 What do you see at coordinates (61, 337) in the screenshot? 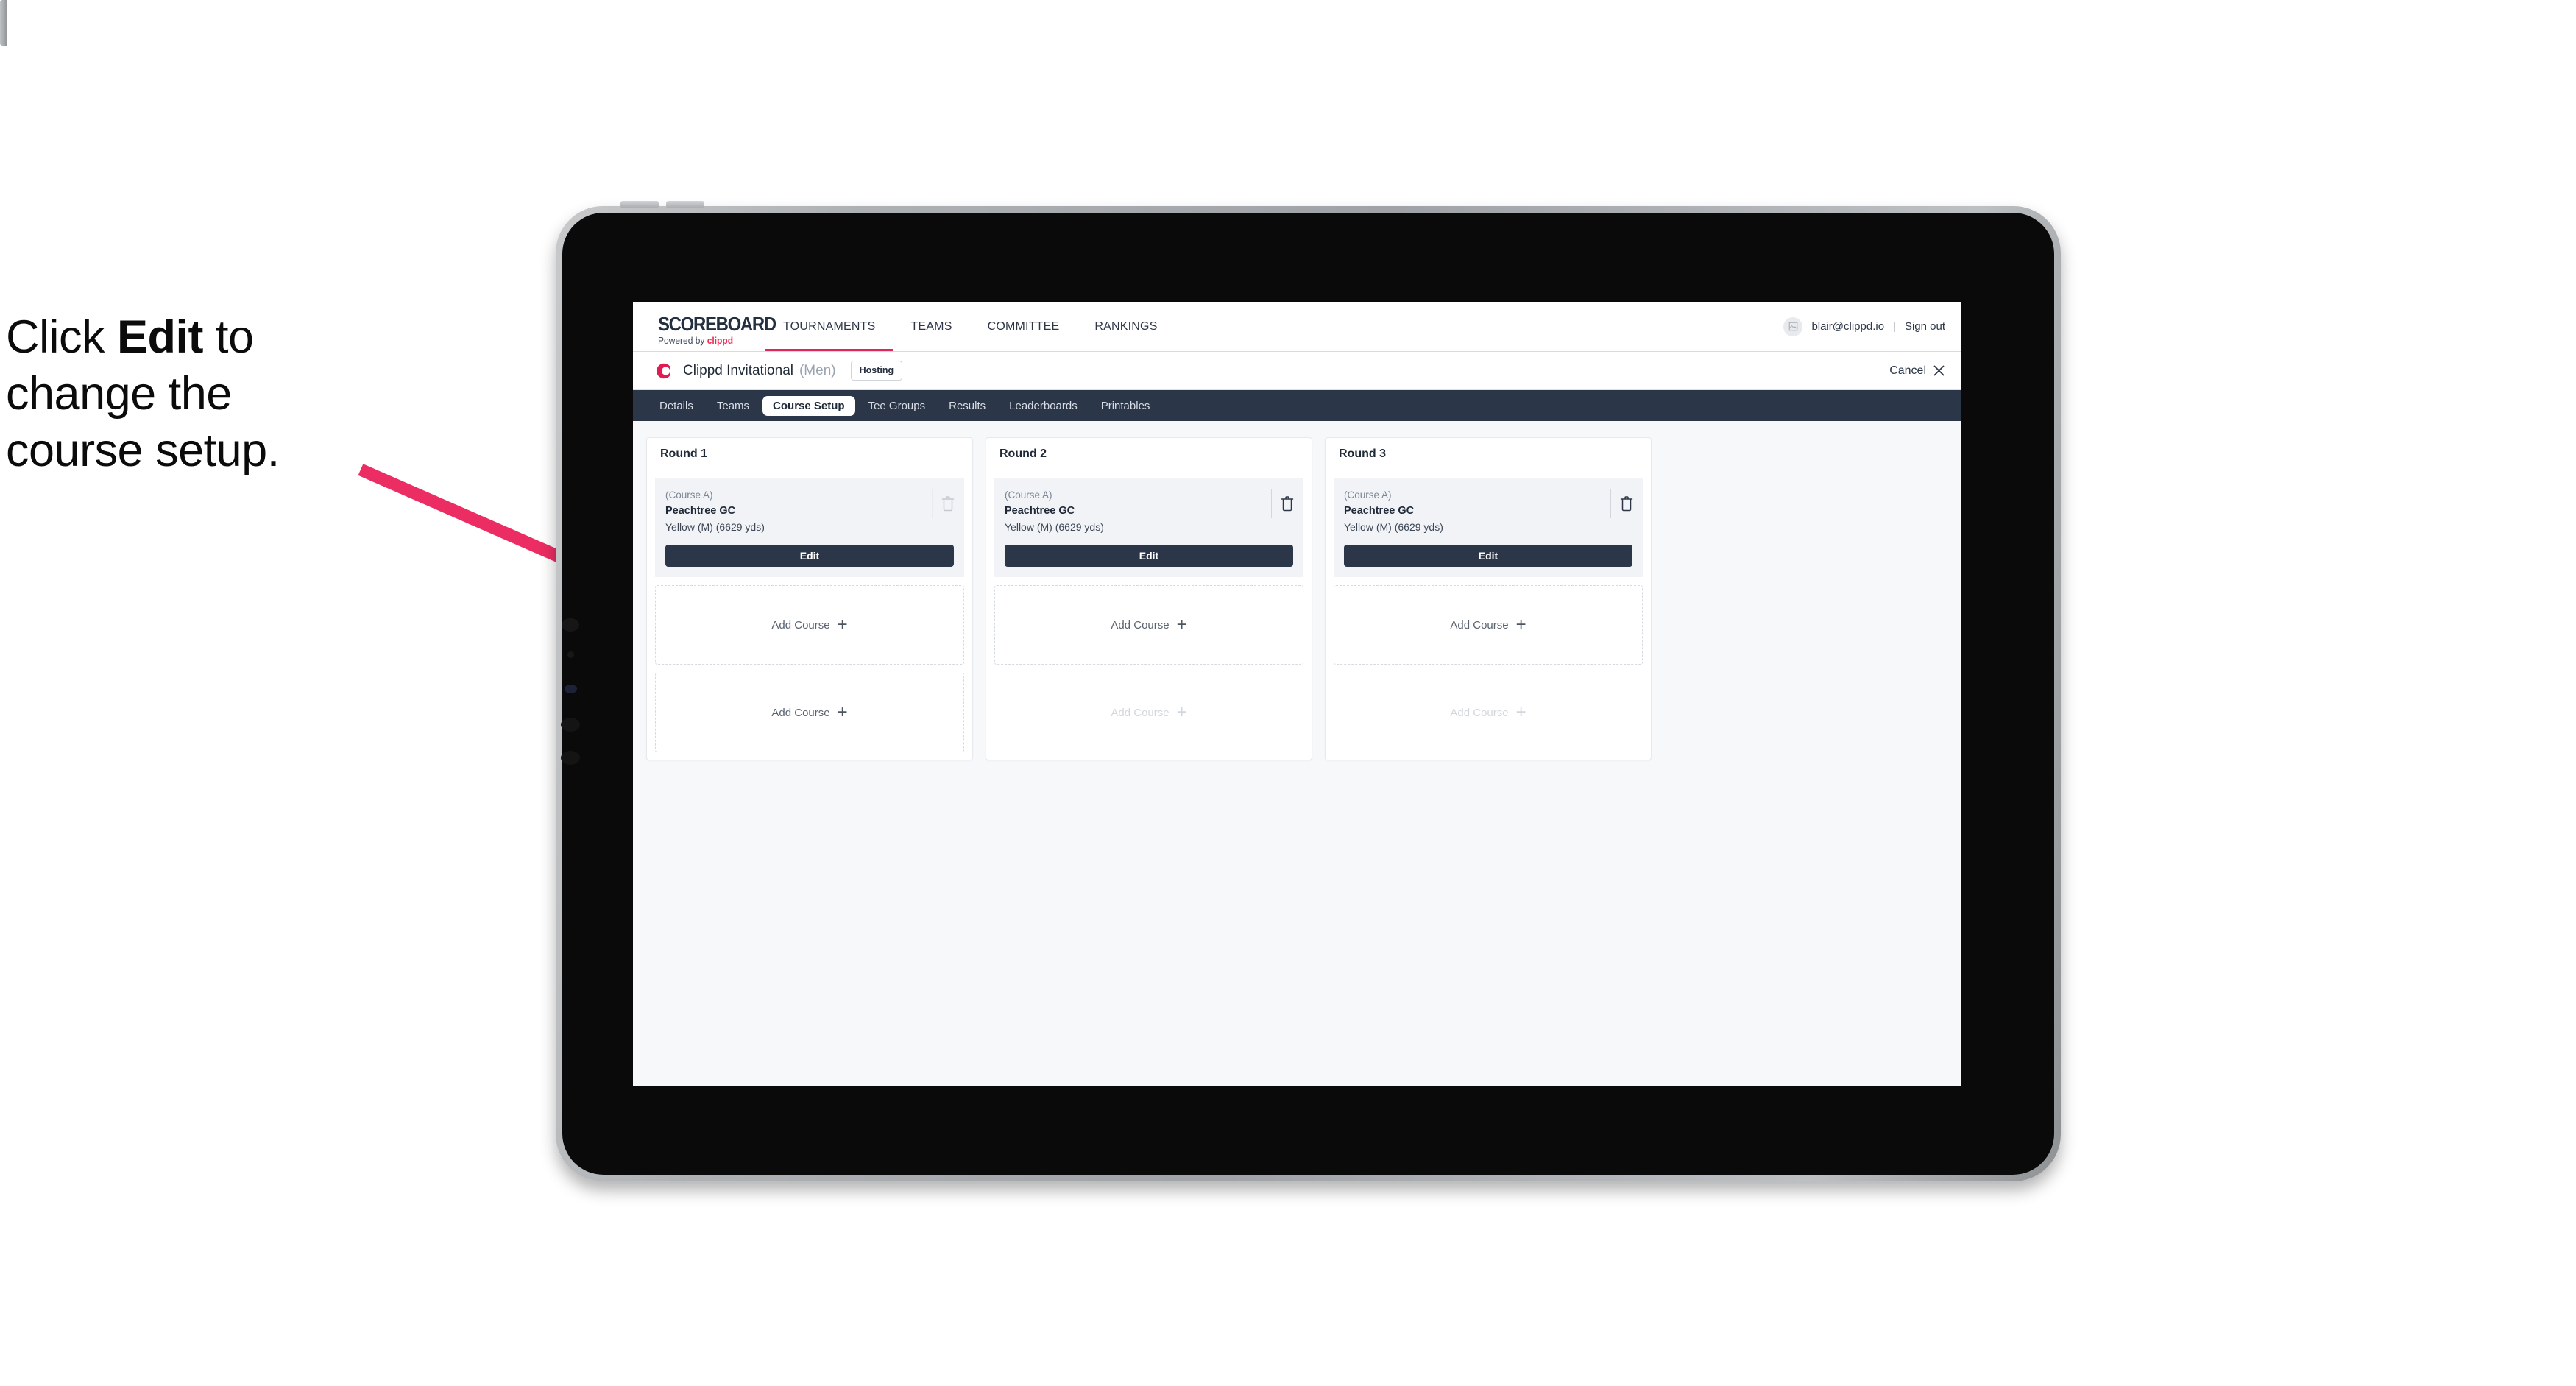
I see `annotation-line1-pre: Click` at bounding box center [61, 337].